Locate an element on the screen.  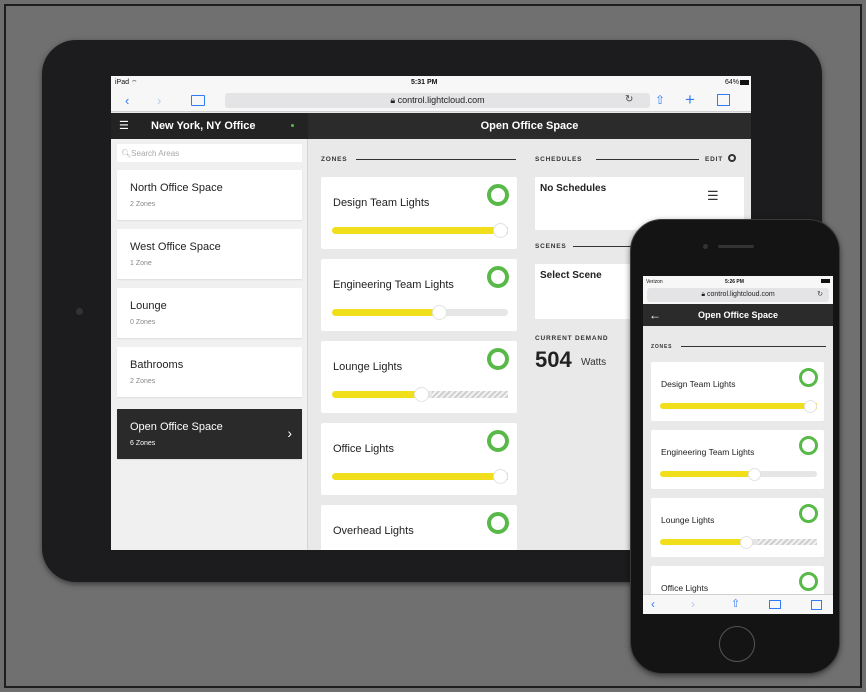
sidebar-item-north-office-space: North Office Space 2 Zones is located at coordinates (209, 195).